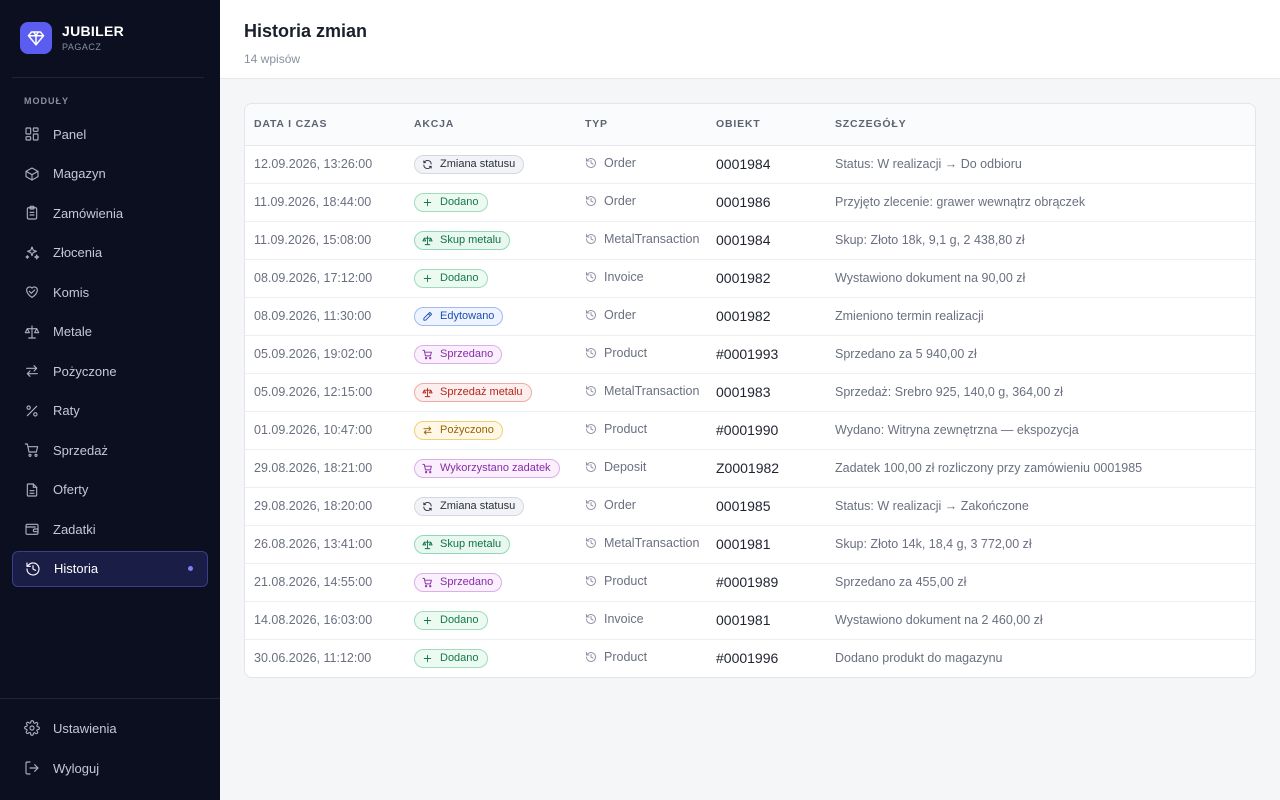 The image size is (1280, 800). What do you see at coordinates (620, 315) in the screenshot?
I see `type-label: Order` at bounding box center [620, 315].